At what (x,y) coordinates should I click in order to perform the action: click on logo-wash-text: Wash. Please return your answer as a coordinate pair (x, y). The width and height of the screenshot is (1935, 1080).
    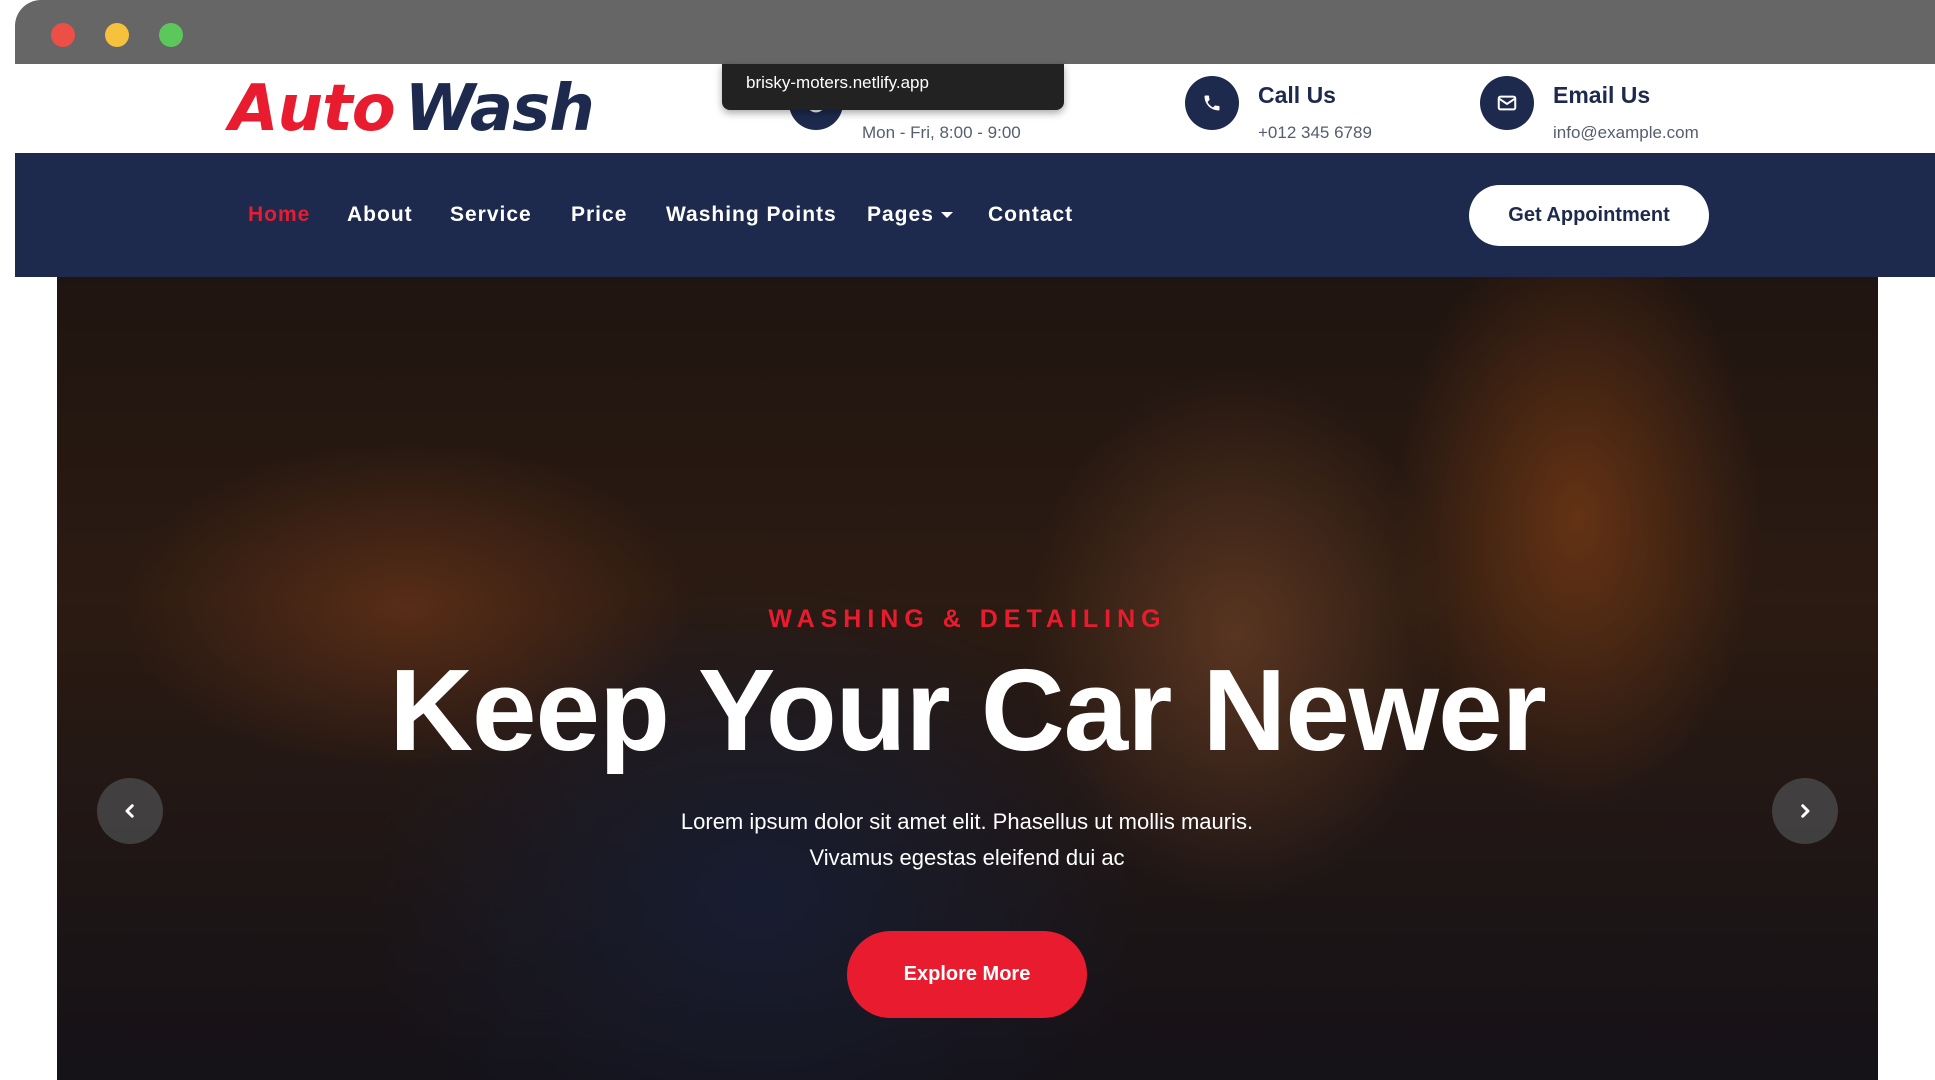
    Looking at the image, I should click on (499, 109).